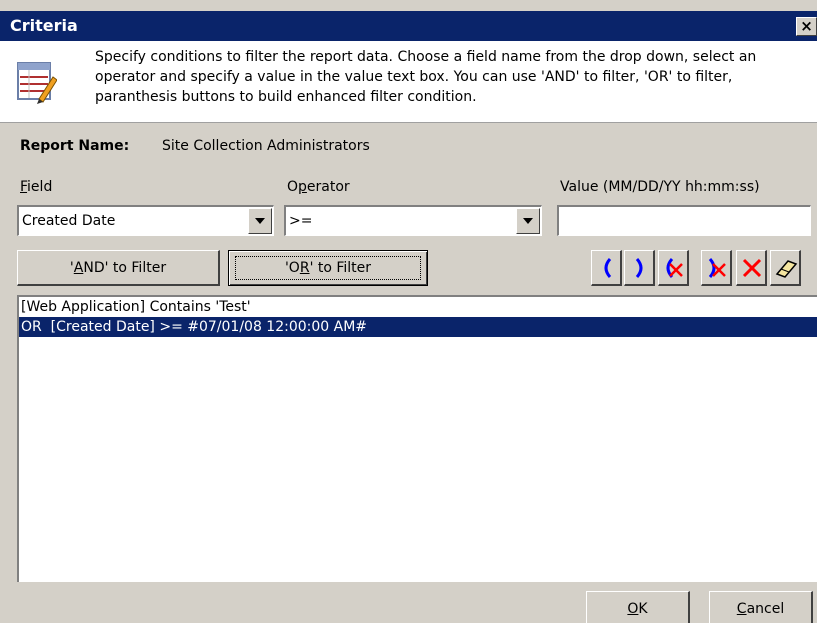 The width and height of the screenshot is (817, 623). I want to click on field-dropdown-value: Created Date, so click(69, 221).